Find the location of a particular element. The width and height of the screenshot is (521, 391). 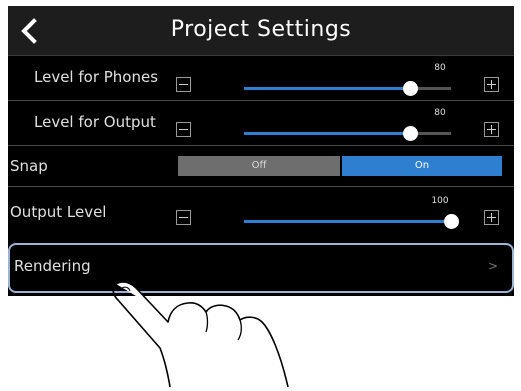

snap-row: Snap Off On is located at coordinates (261, 166).